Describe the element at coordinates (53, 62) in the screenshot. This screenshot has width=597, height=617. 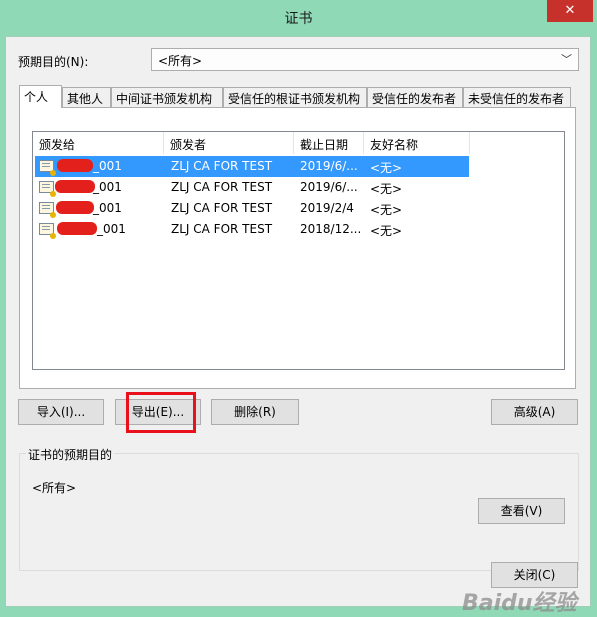
I see `purpose-label: 预期目的(N):` at that location.